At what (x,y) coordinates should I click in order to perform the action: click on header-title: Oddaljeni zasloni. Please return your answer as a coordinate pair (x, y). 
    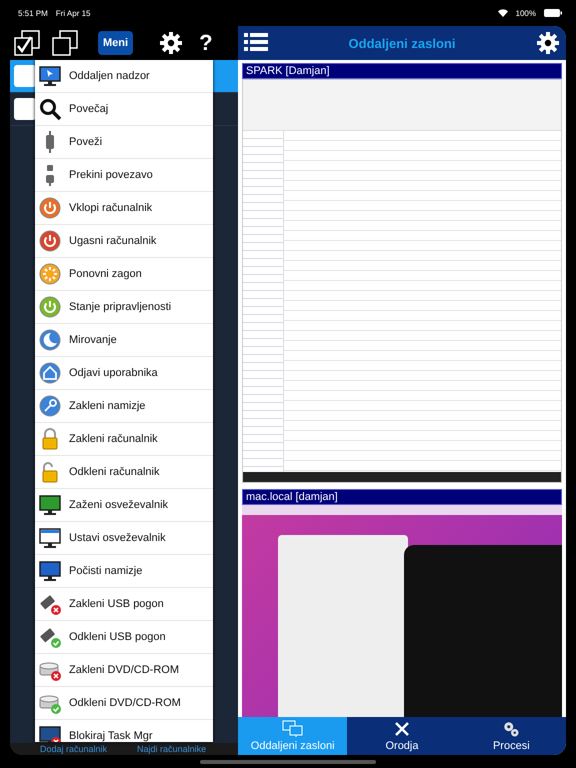
    Looking at the image, I should click on (402, 43).